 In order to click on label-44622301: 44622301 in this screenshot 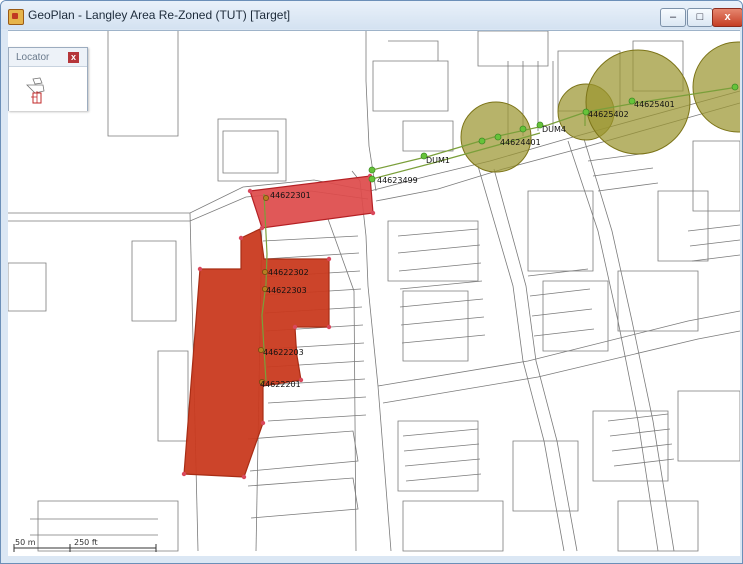, I will do `click(290, 195)`.